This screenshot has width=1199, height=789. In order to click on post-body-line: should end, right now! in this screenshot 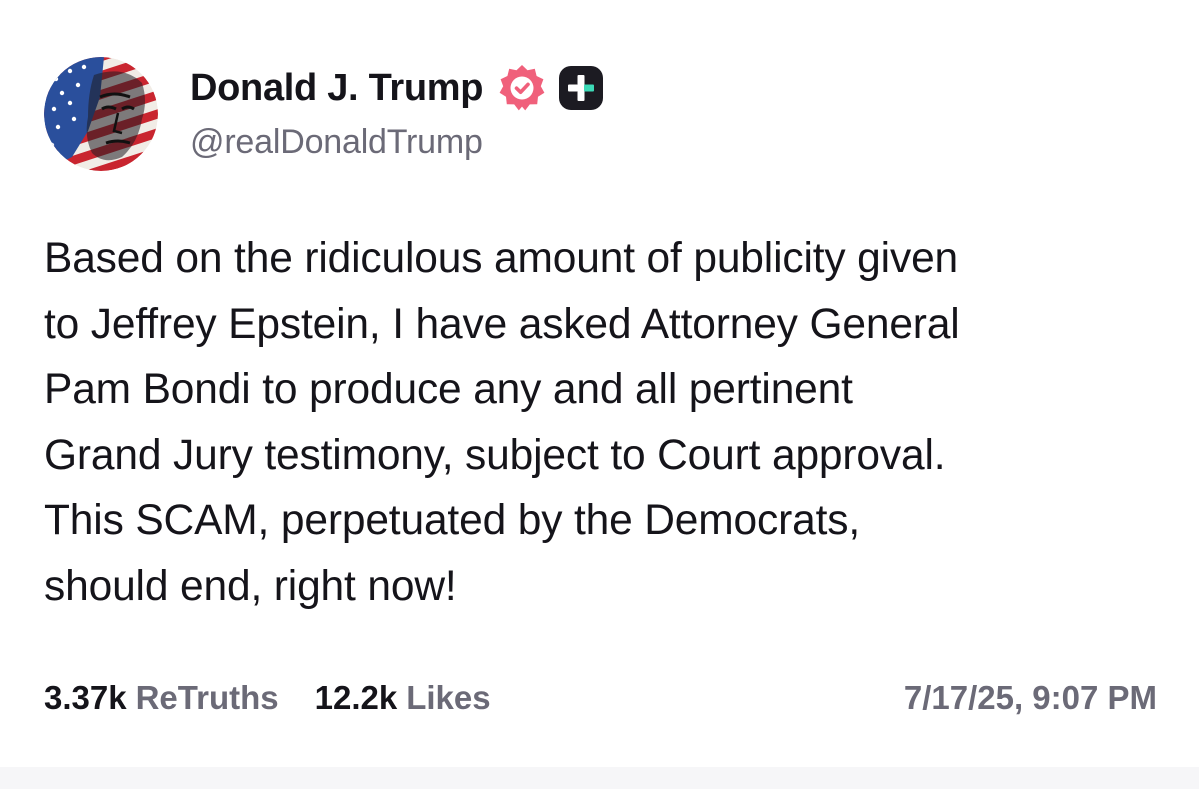, I will do `click(250, 586)`.